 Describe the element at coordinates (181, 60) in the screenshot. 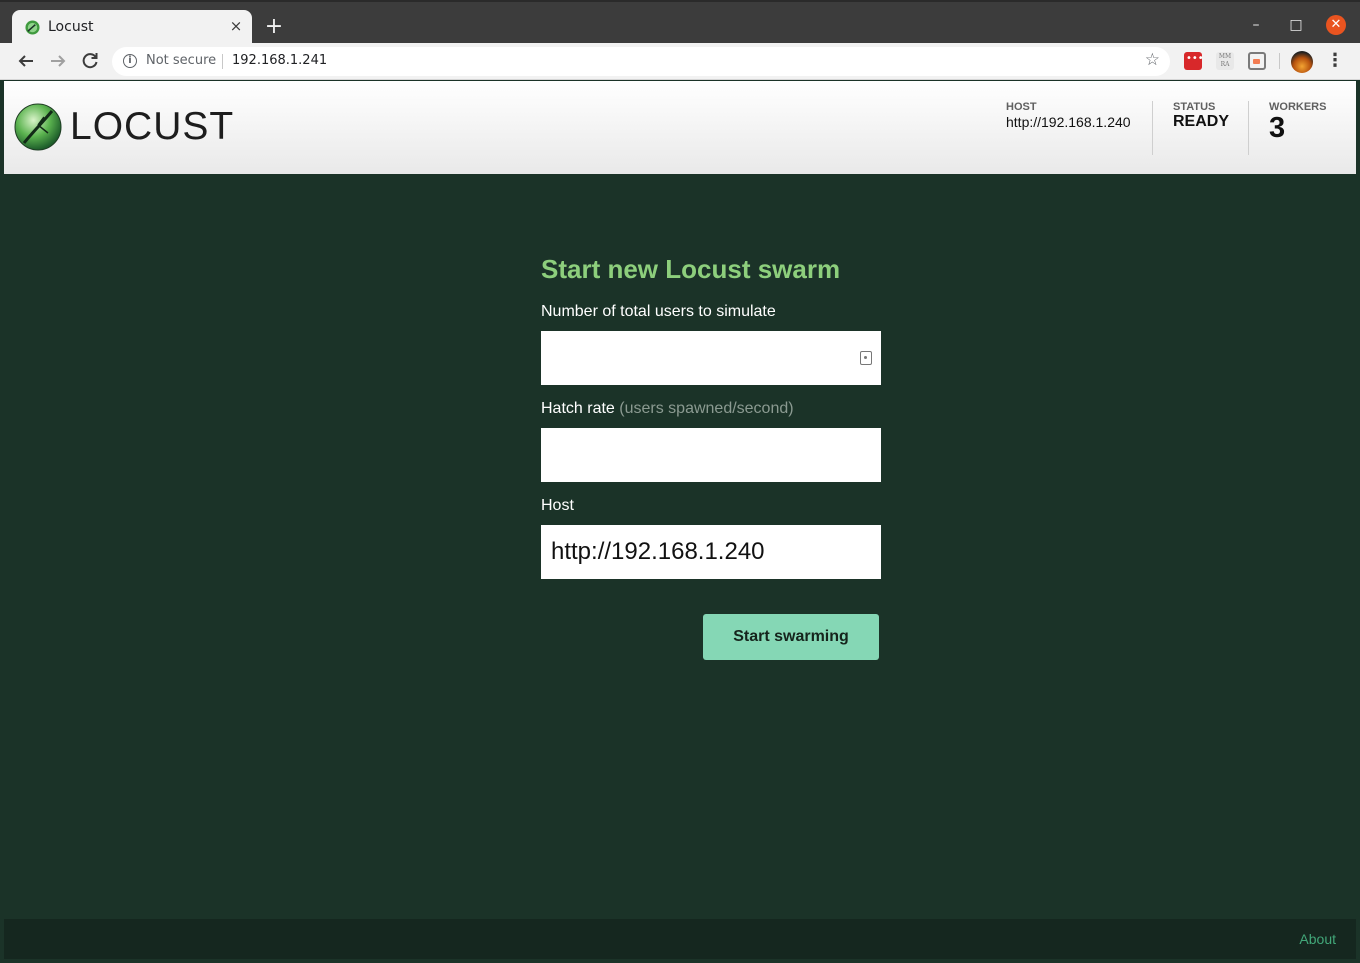

I see `security-label: Not secure` at that location.